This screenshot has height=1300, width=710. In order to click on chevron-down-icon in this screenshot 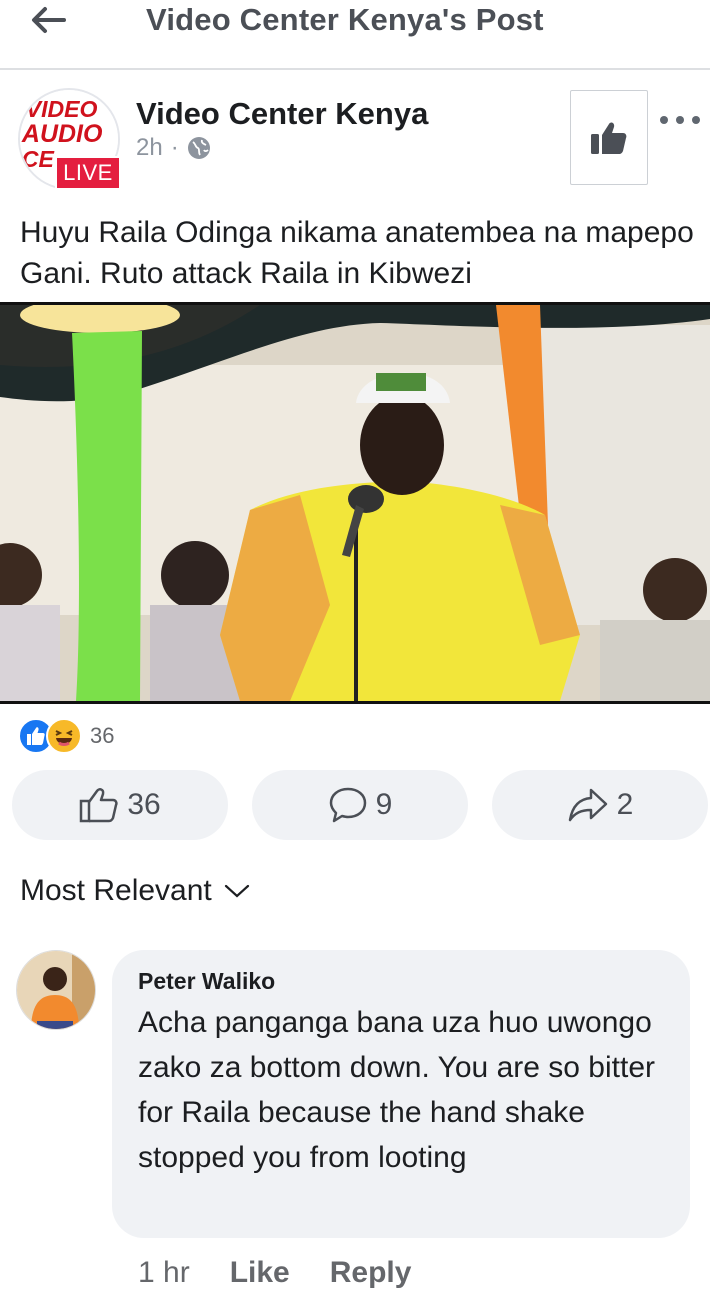, I will do `click(236, 891)`.